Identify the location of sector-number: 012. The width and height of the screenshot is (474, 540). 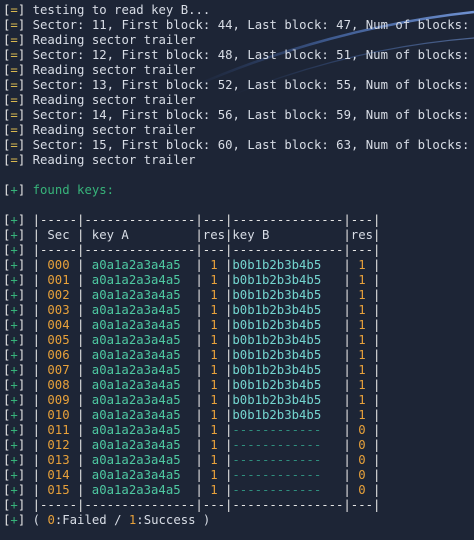
(58, 445).